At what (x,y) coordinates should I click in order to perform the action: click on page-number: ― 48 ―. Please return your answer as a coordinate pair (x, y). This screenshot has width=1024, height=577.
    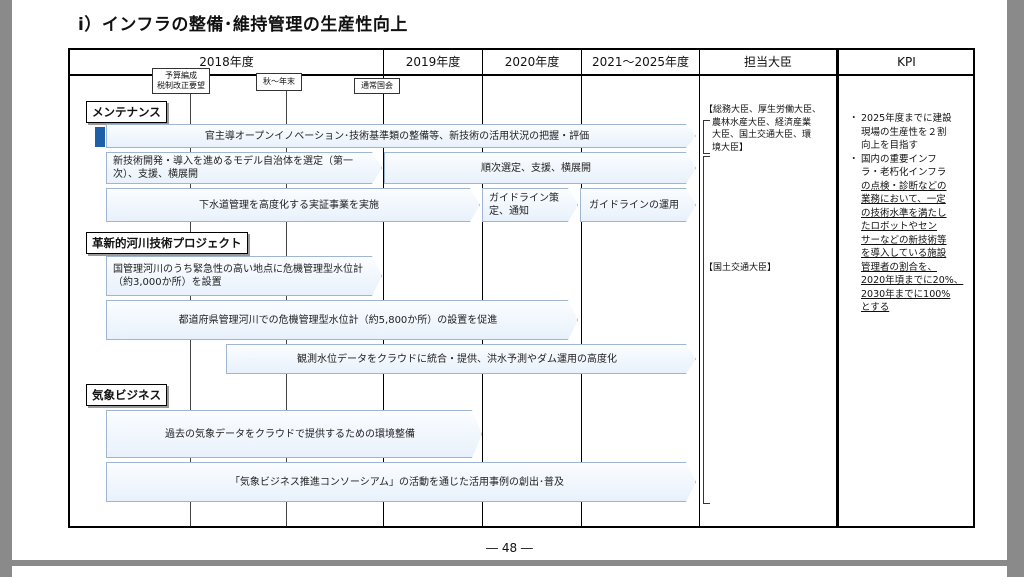
    Looking at the image, I should click on (509, 548).